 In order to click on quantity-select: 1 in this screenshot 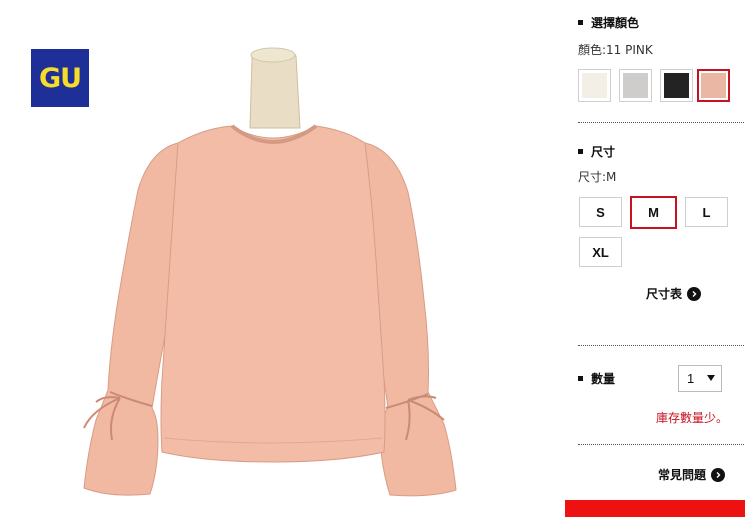, I will do `click(700, 378)`.